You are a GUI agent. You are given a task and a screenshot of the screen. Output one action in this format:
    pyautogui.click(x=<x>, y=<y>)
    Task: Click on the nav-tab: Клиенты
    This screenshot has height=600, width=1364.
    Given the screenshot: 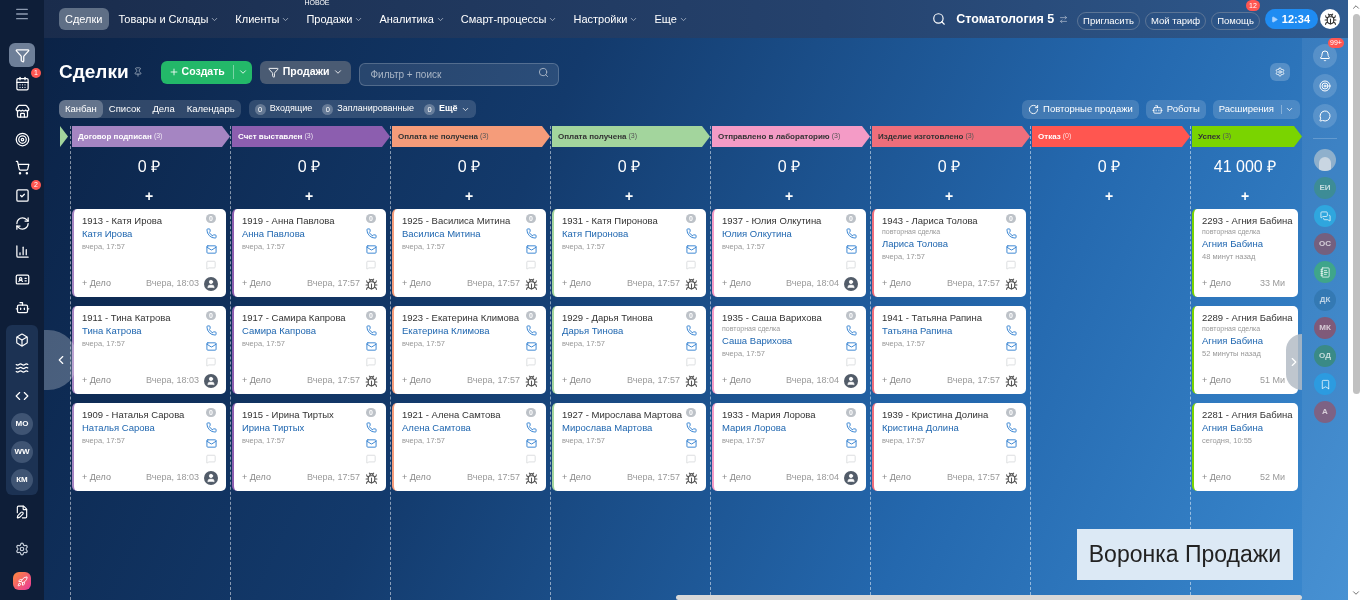 What is the action you would take?
    pyautogui.click(x=263, y=19)
    